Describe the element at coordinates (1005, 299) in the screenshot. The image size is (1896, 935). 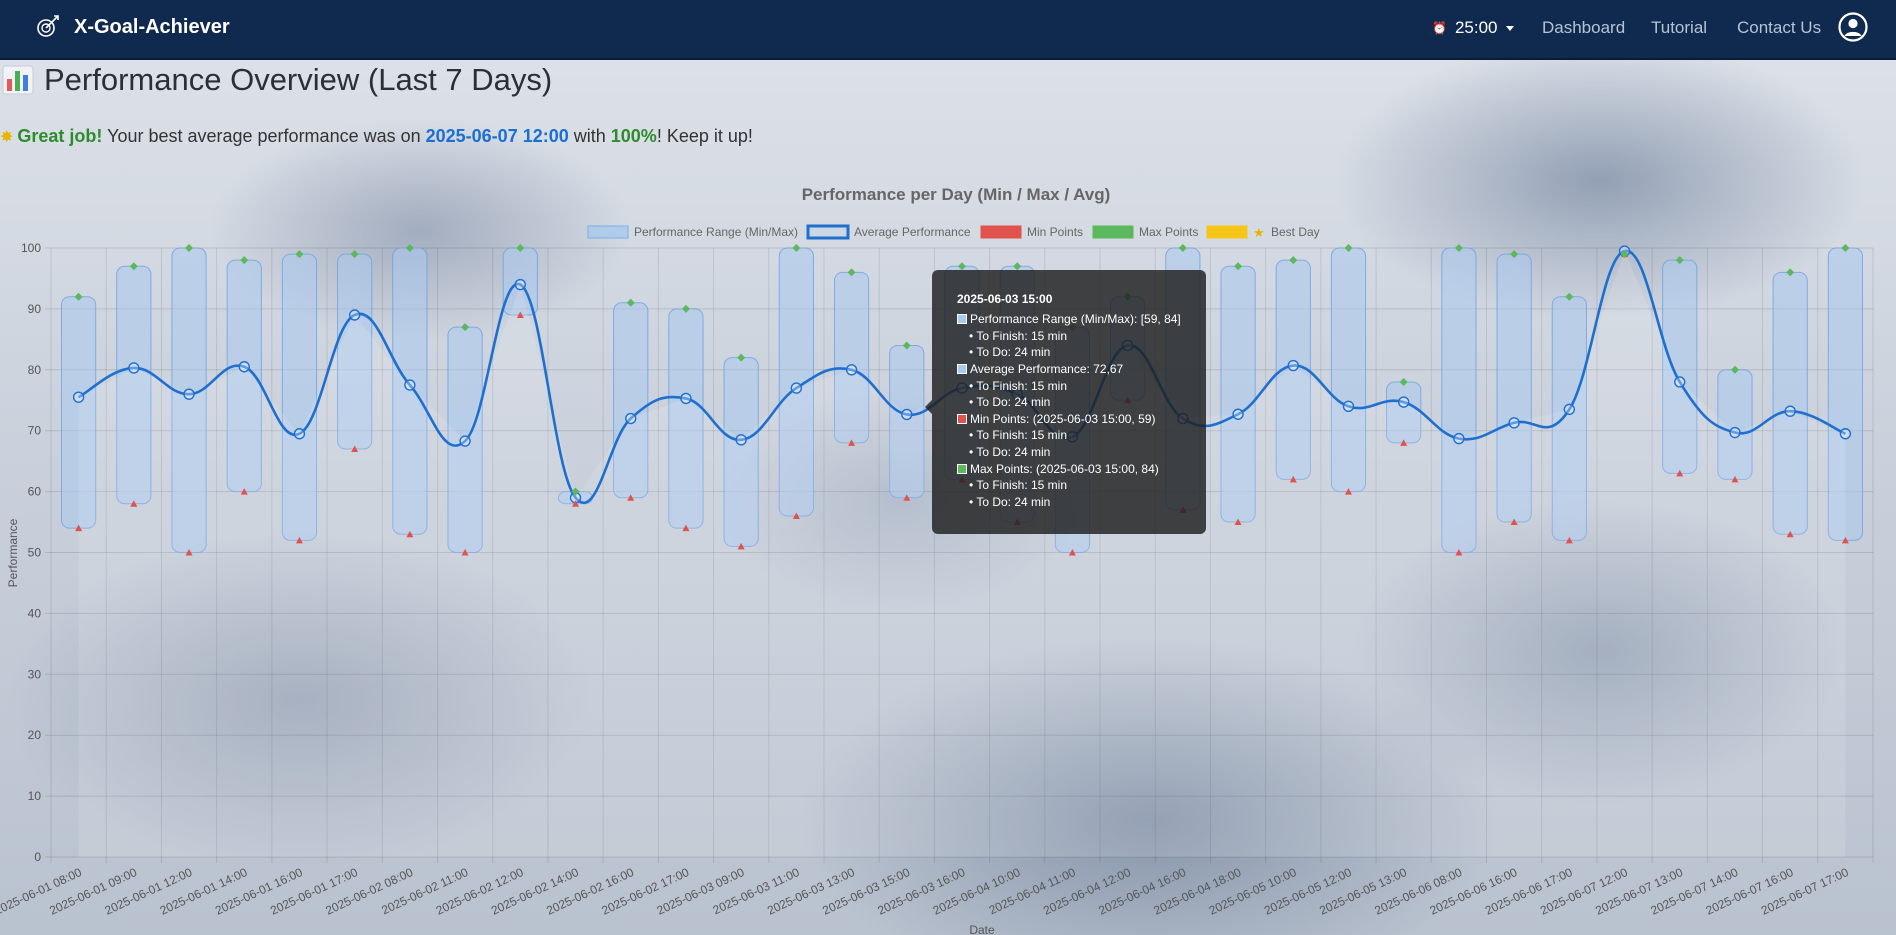
I see `tooltip-title: 2025-06-03 15:00` at that location.